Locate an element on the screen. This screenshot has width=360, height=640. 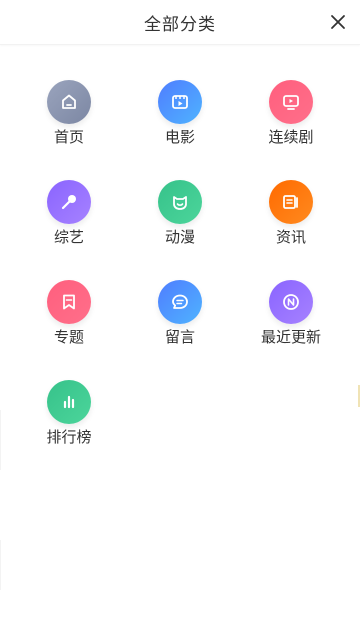
category-item-variety: 综艺 is located at coordinates (69, 230).